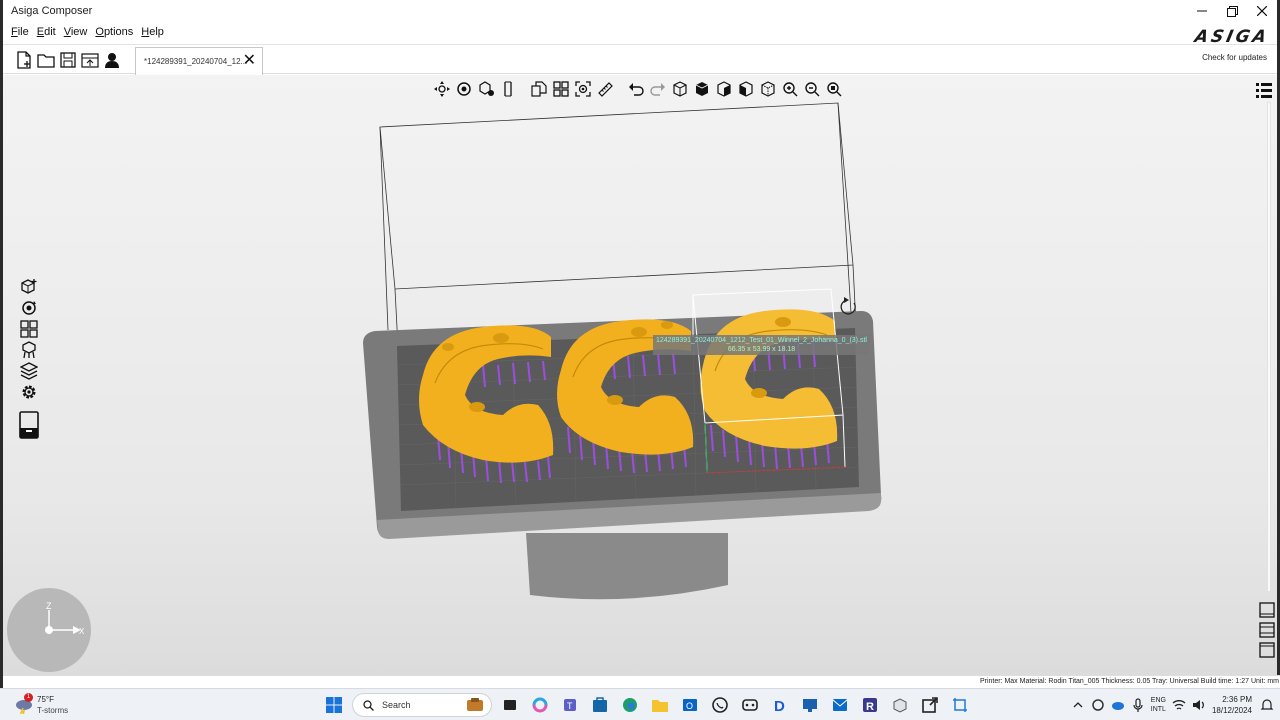 The image size is (1280, 720). I want to click on printer-button, so click(29, 425).